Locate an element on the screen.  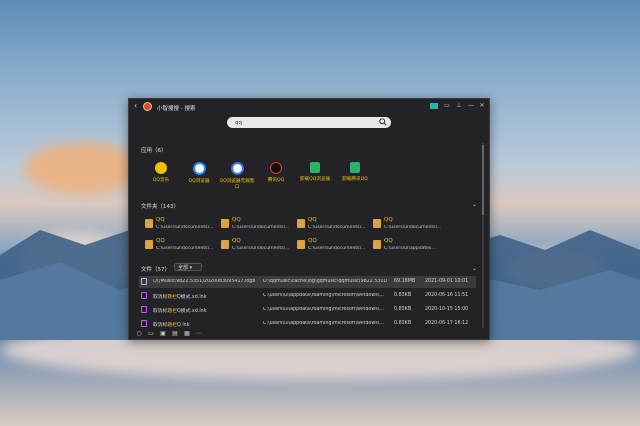
app-label: 腾讯QQ is located at coordinates (276, 180).